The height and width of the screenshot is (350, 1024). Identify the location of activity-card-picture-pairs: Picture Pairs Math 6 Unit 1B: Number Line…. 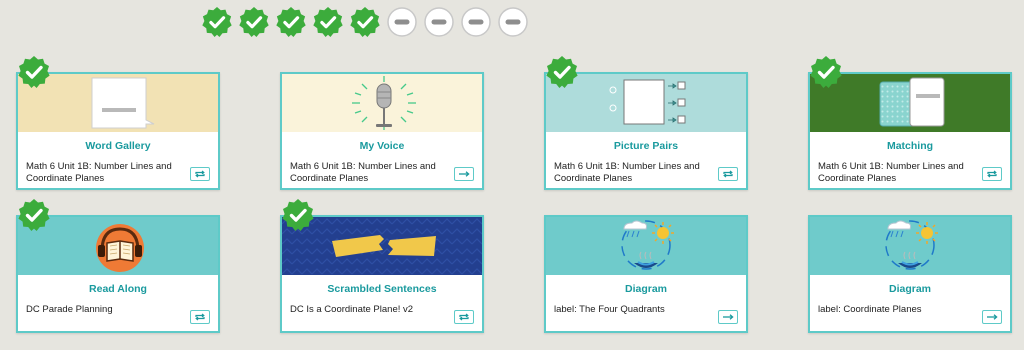
(646, 131).